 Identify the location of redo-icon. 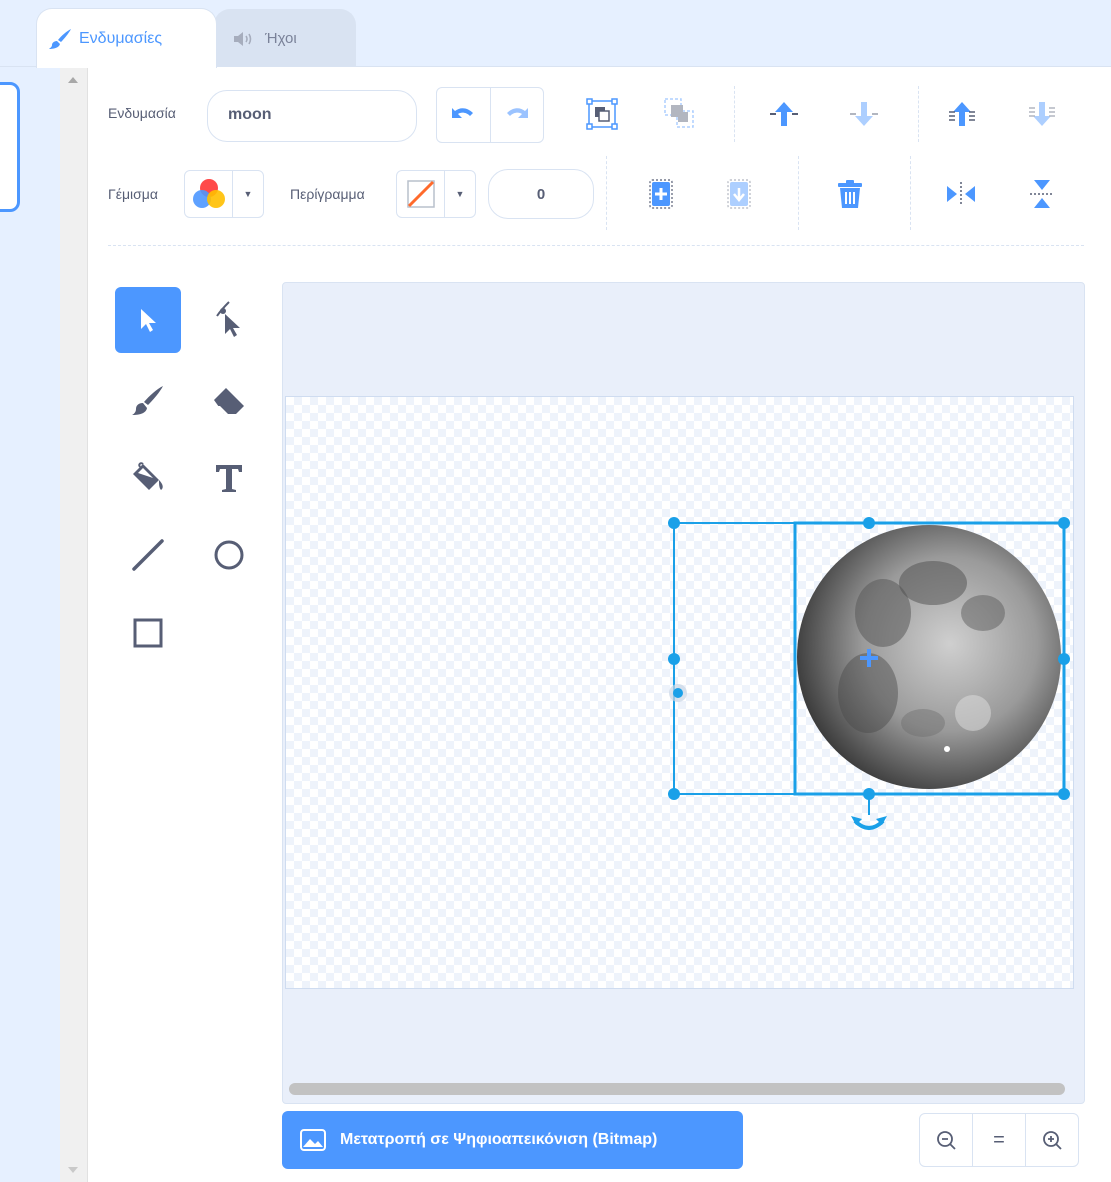
(517, 113).